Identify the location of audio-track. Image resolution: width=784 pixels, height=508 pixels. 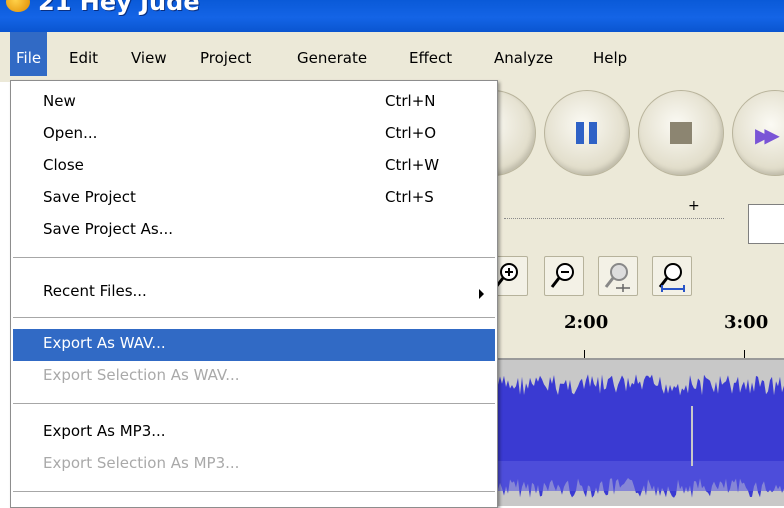
(641, 433).